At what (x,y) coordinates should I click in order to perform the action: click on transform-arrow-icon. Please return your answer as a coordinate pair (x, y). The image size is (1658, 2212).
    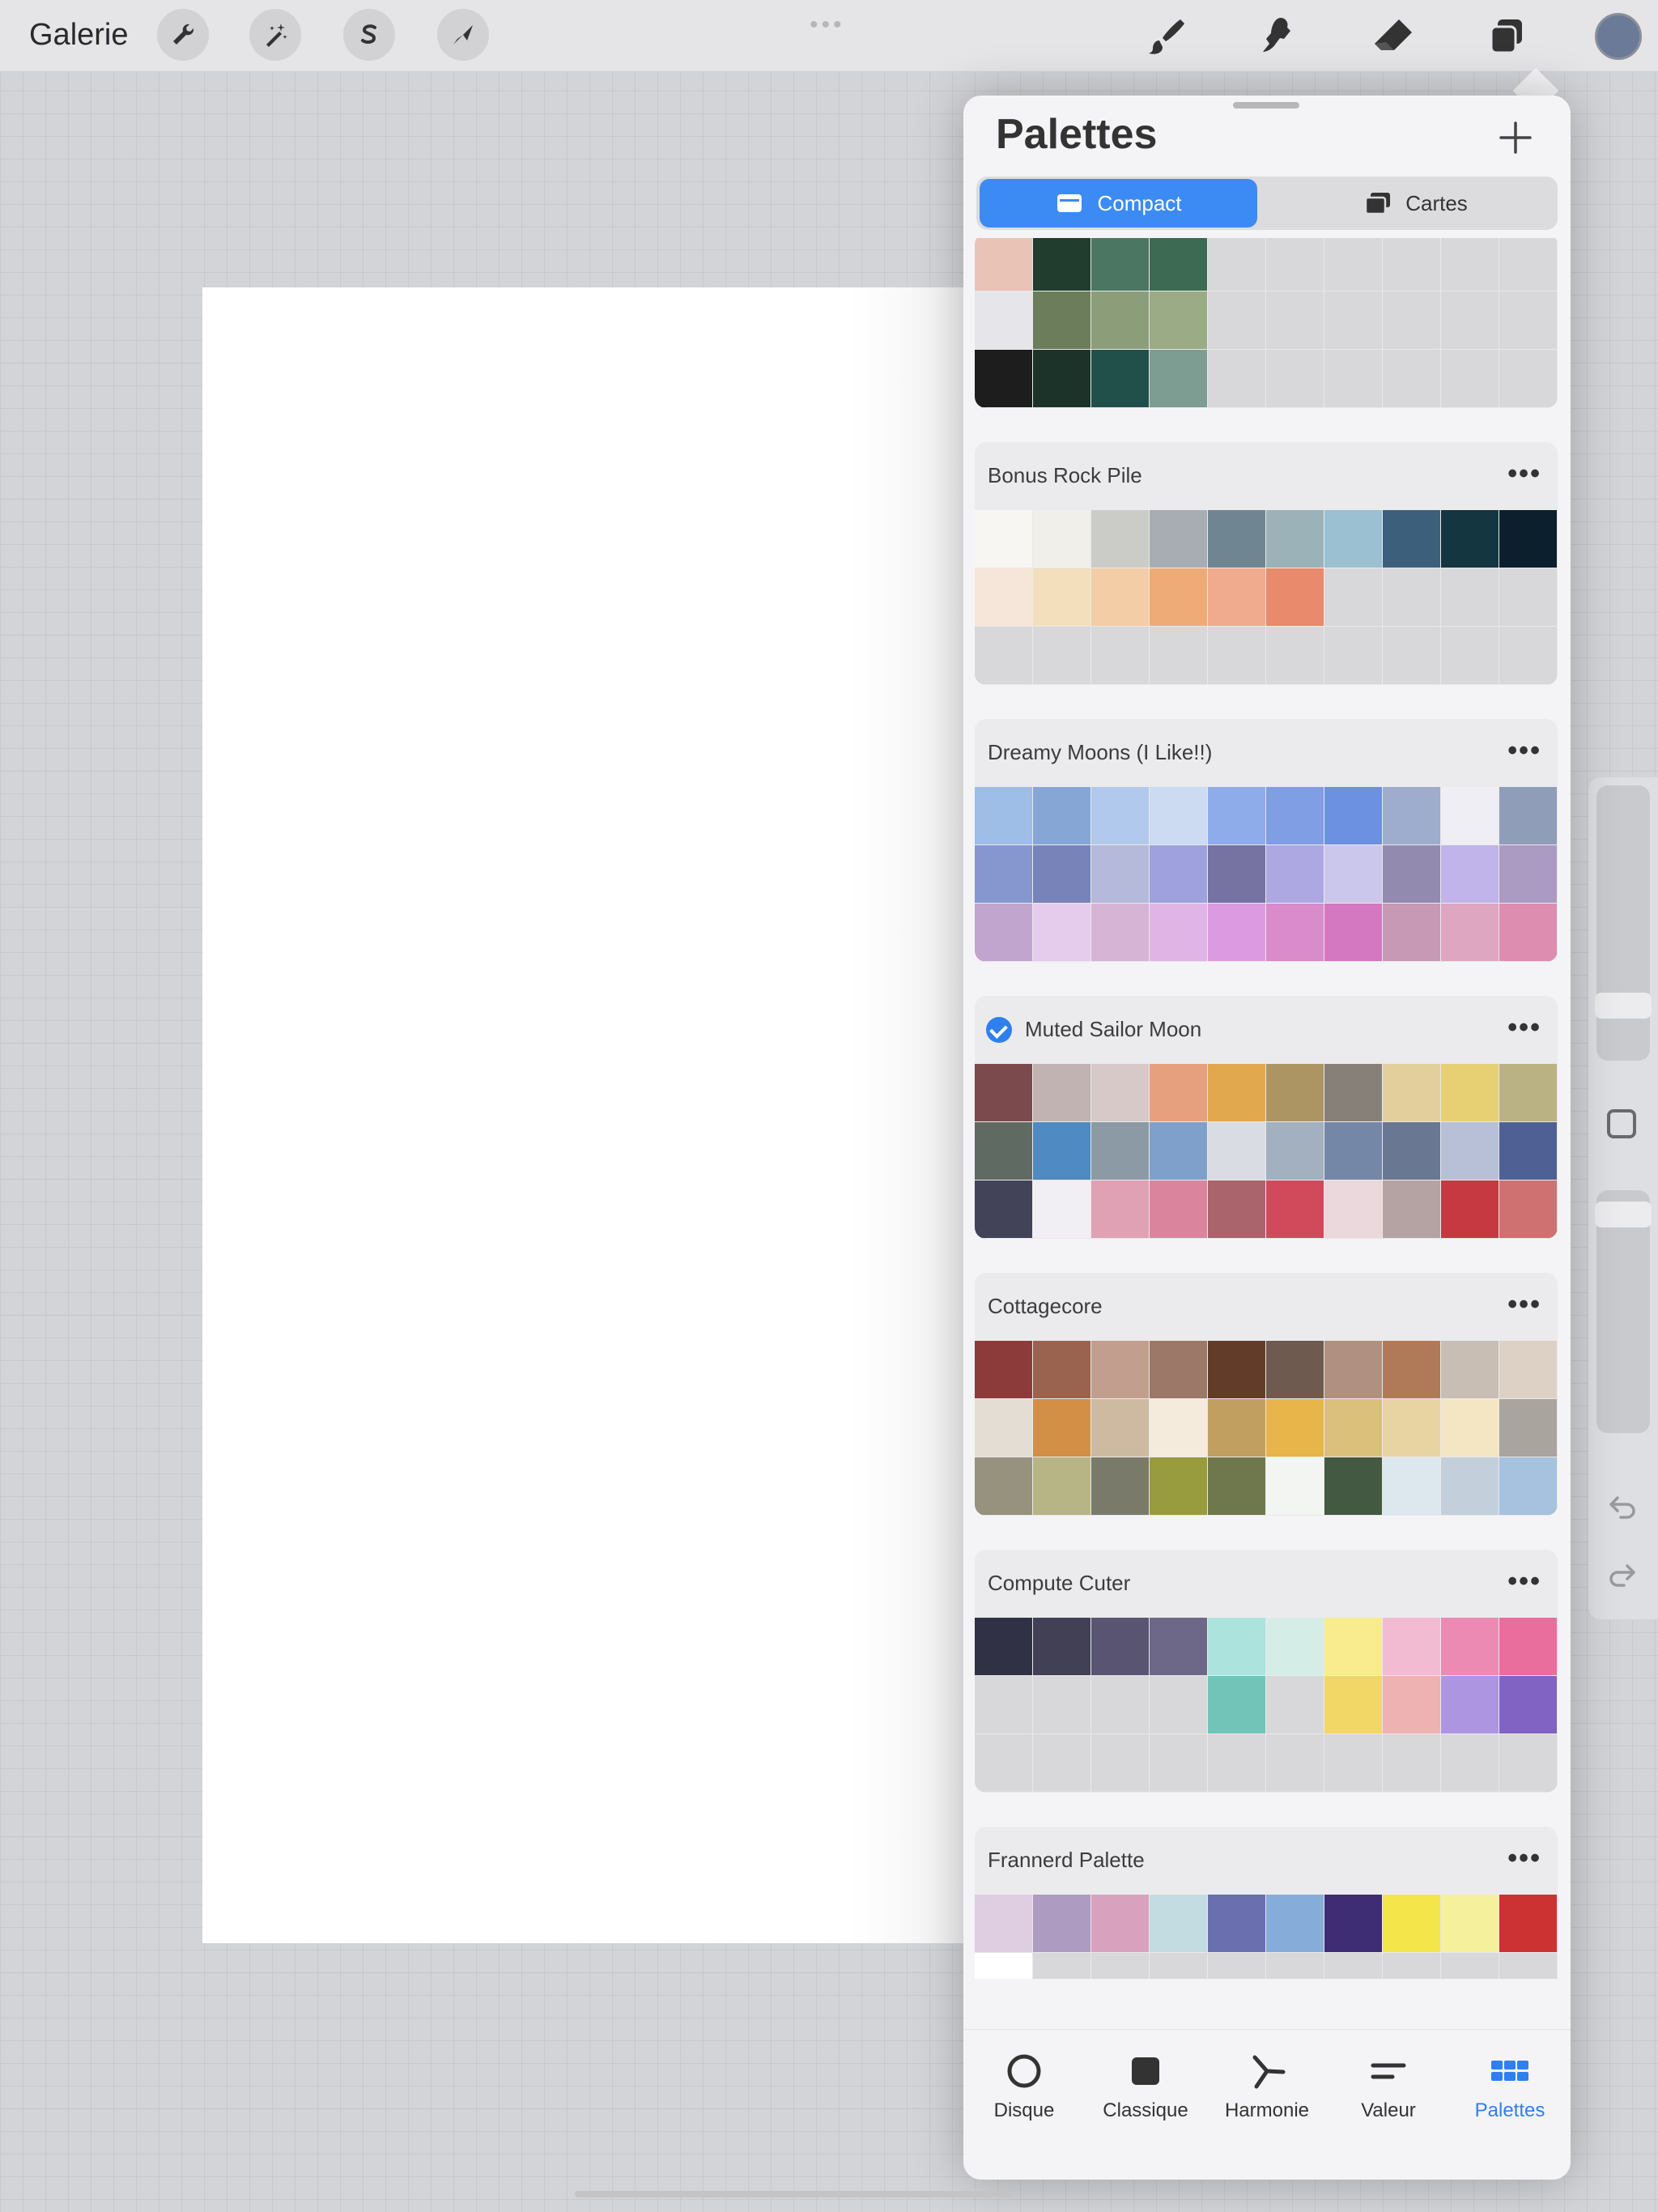
    Looking at the image, I should click on (463, 35).